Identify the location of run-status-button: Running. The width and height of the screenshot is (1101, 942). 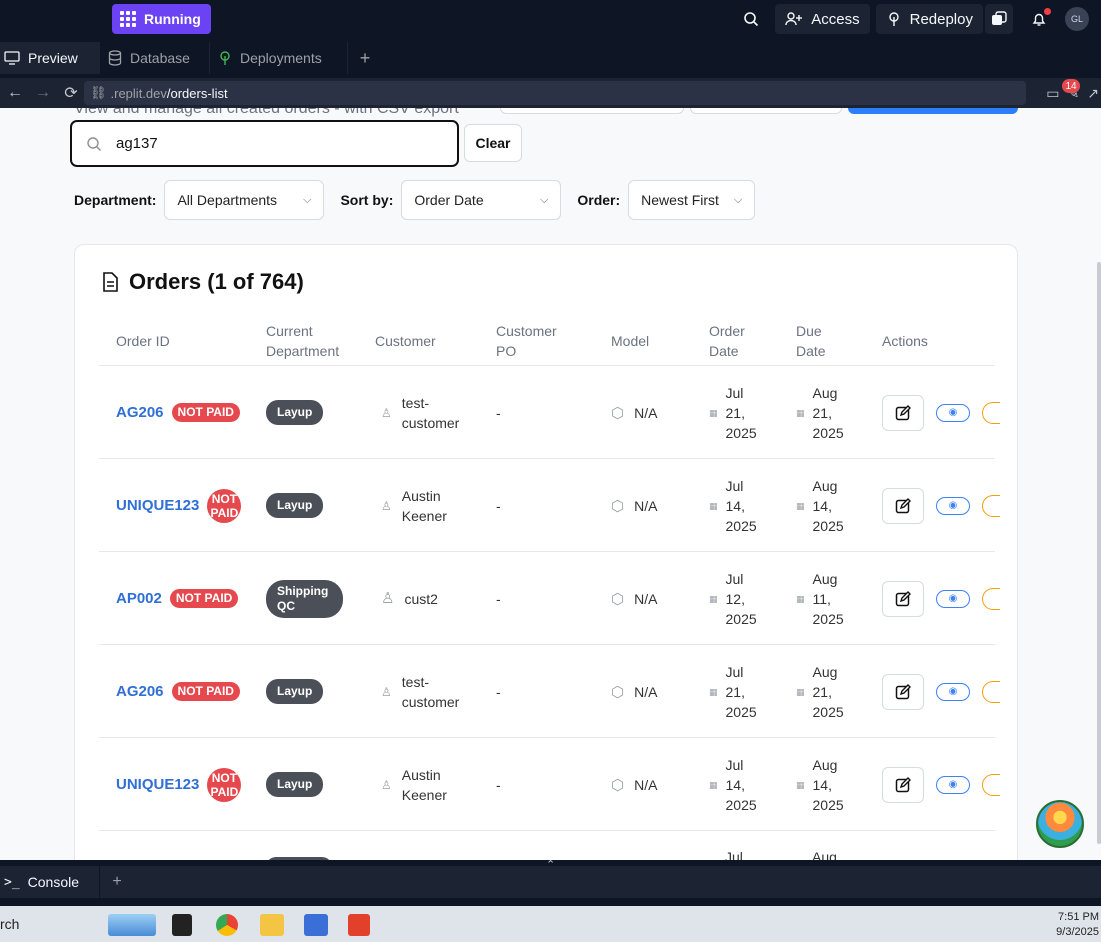
(161, 19).